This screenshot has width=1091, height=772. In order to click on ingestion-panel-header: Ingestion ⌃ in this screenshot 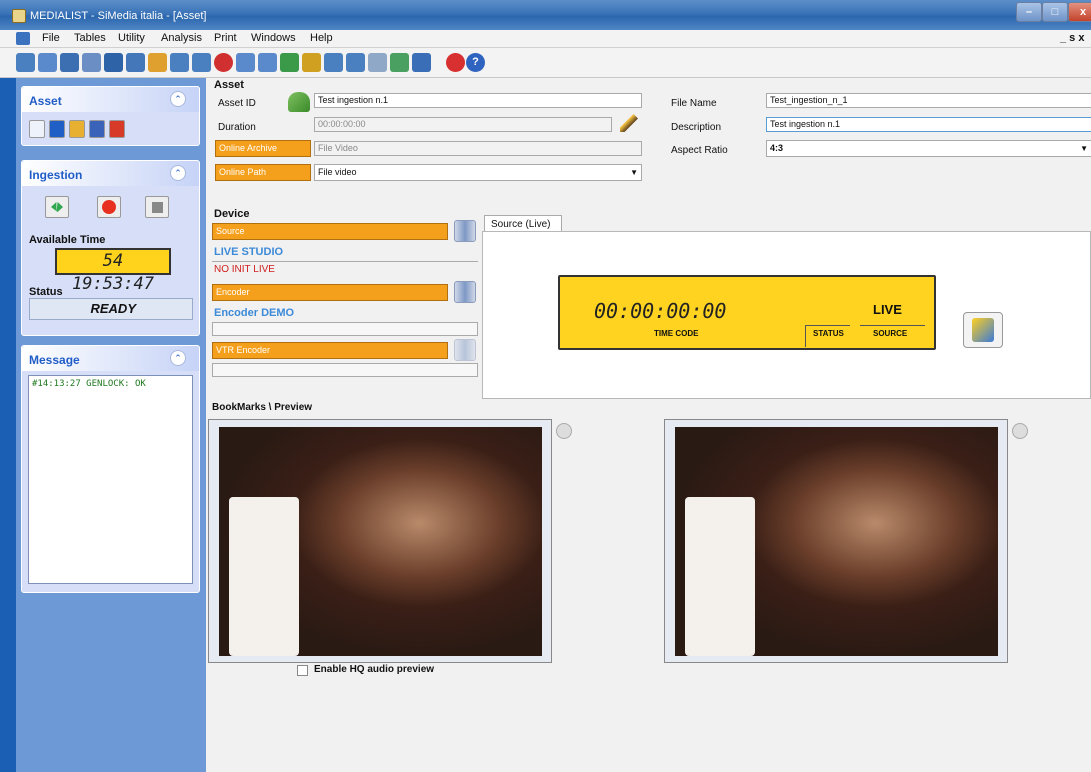, I will do `click(110, 173)`.